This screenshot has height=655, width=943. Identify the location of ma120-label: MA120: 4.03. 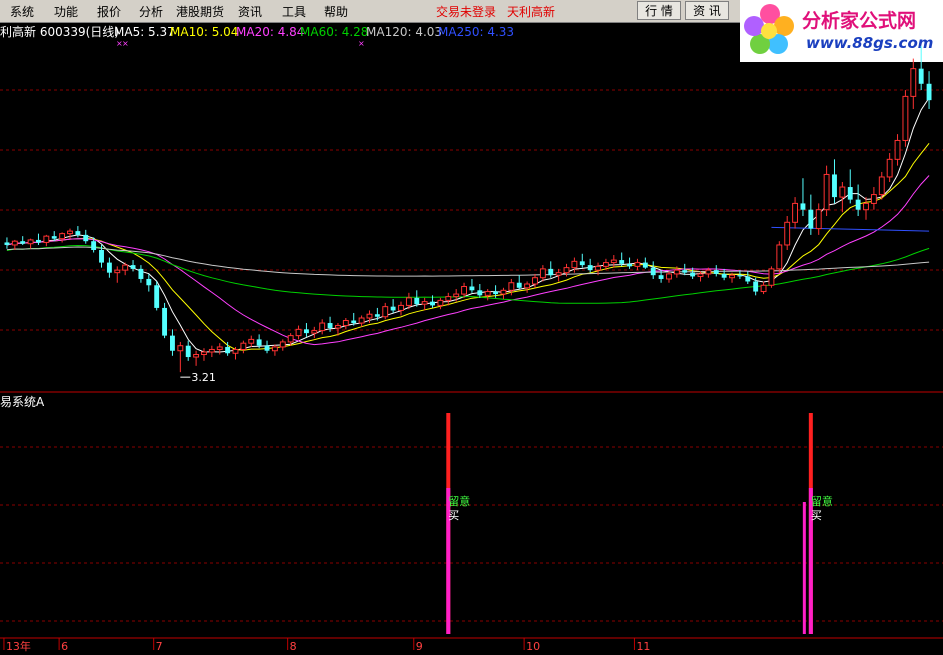
(404, 32).